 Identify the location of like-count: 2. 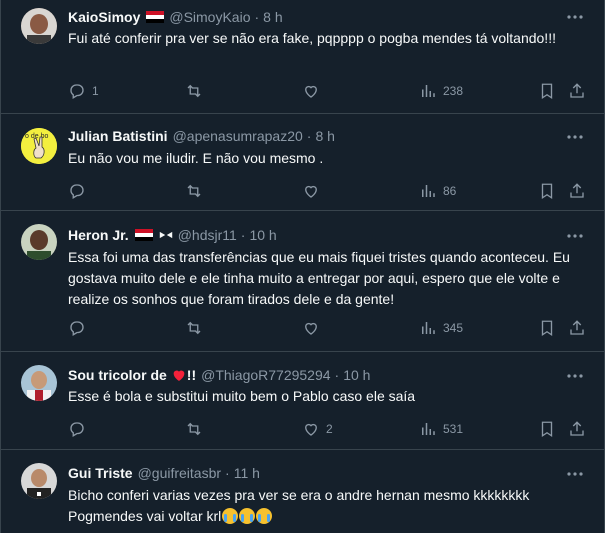
(329, 429).